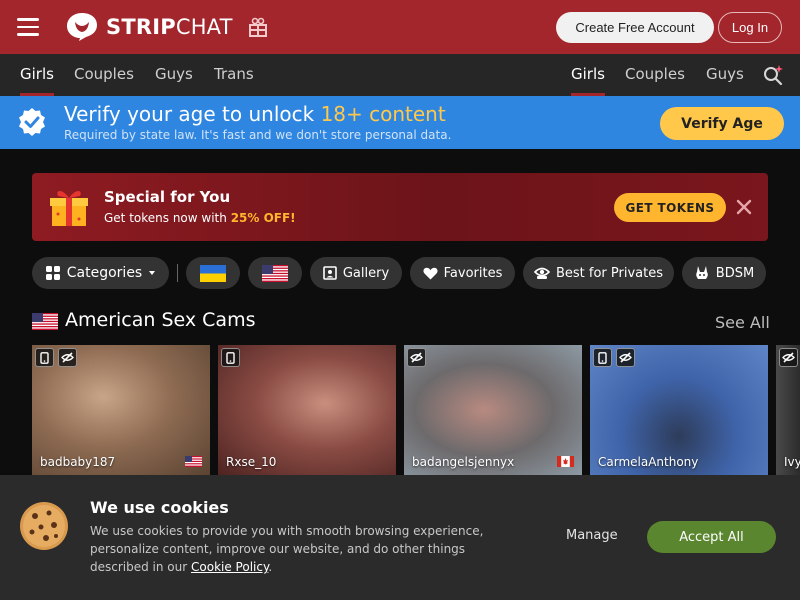 This screenshot has width=800, height=600. Describe the element at coordinates (69, 208) in the screenshot. I see `gift-box-icon` at that location.